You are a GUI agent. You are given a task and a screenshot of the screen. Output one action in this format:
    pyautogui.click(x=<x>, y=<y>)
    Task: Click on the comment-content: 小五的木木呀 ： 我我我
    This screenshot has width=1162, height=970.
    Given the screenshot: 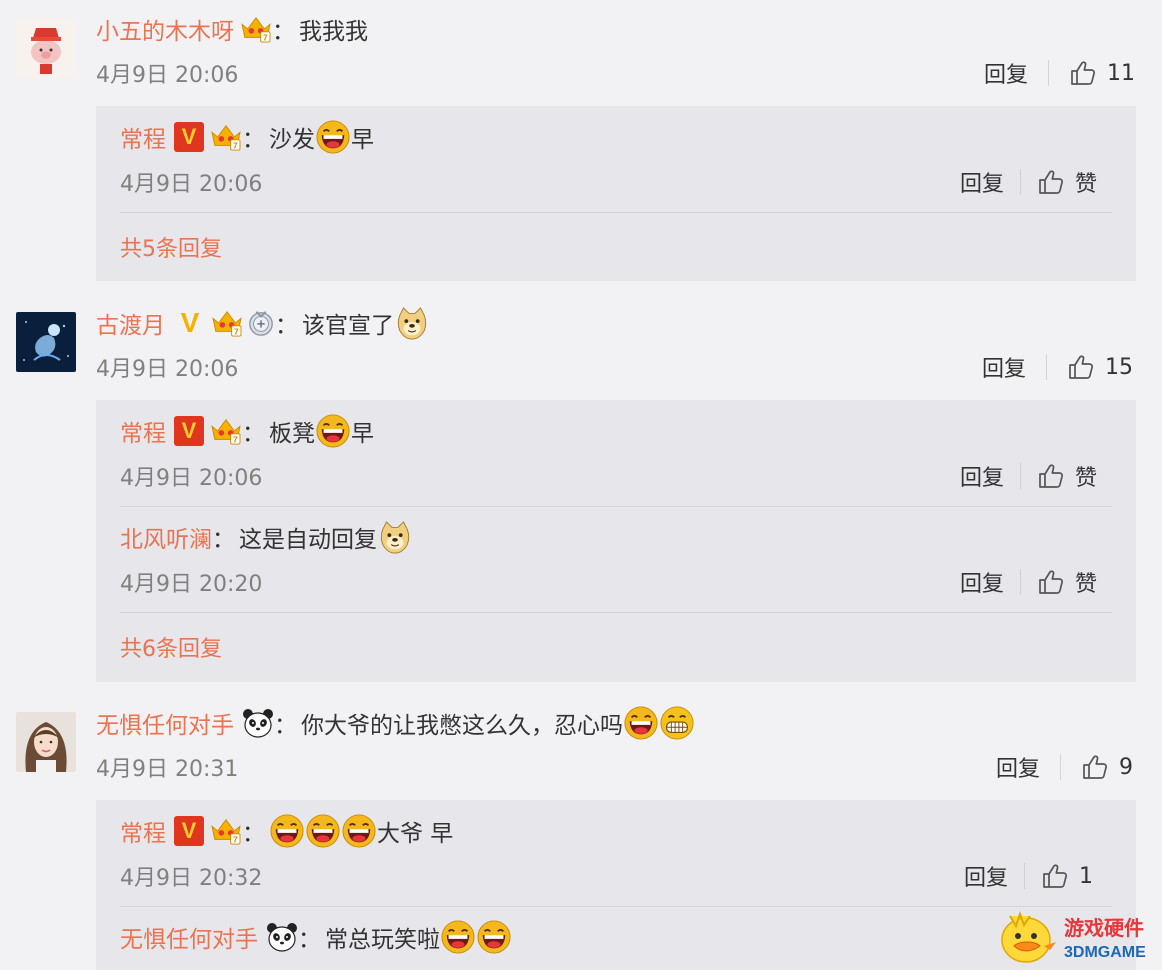 What is the action you would take?
    pyautogui.click(x=232, y=29)
    